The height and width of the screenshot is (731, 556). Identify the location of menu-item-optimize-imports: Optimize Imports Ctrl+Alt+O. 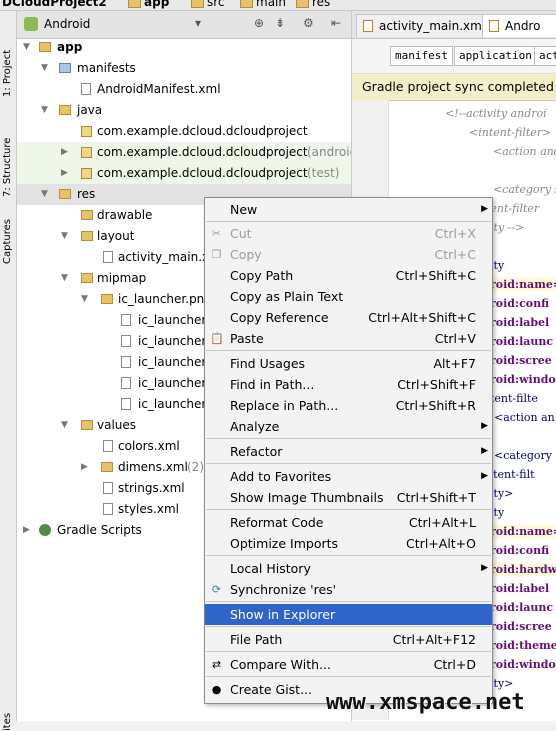
(348, 543).